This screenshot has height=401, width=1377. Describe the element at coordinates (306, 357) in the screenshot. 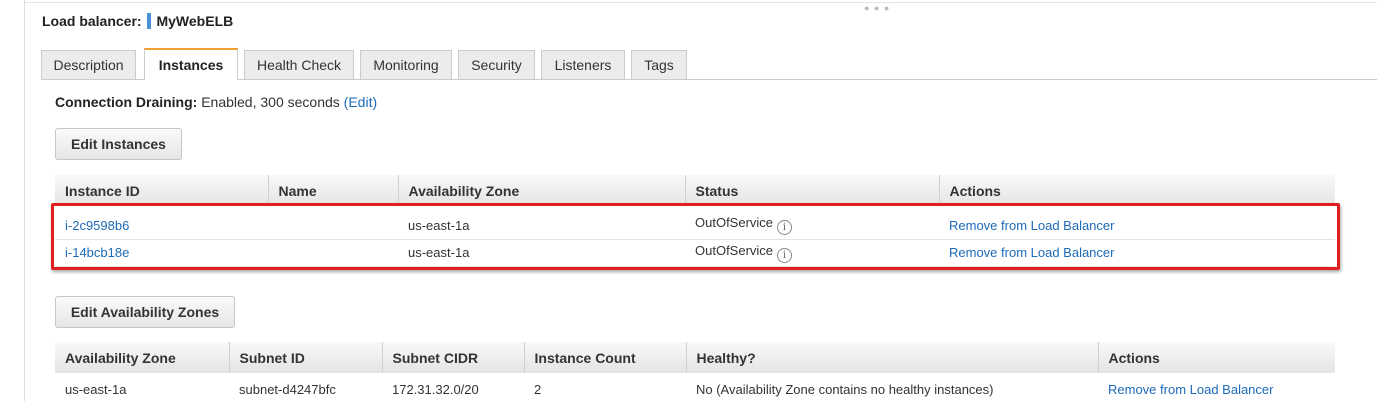

I see `column-header-subnet-id: Subnet ID` at that location.